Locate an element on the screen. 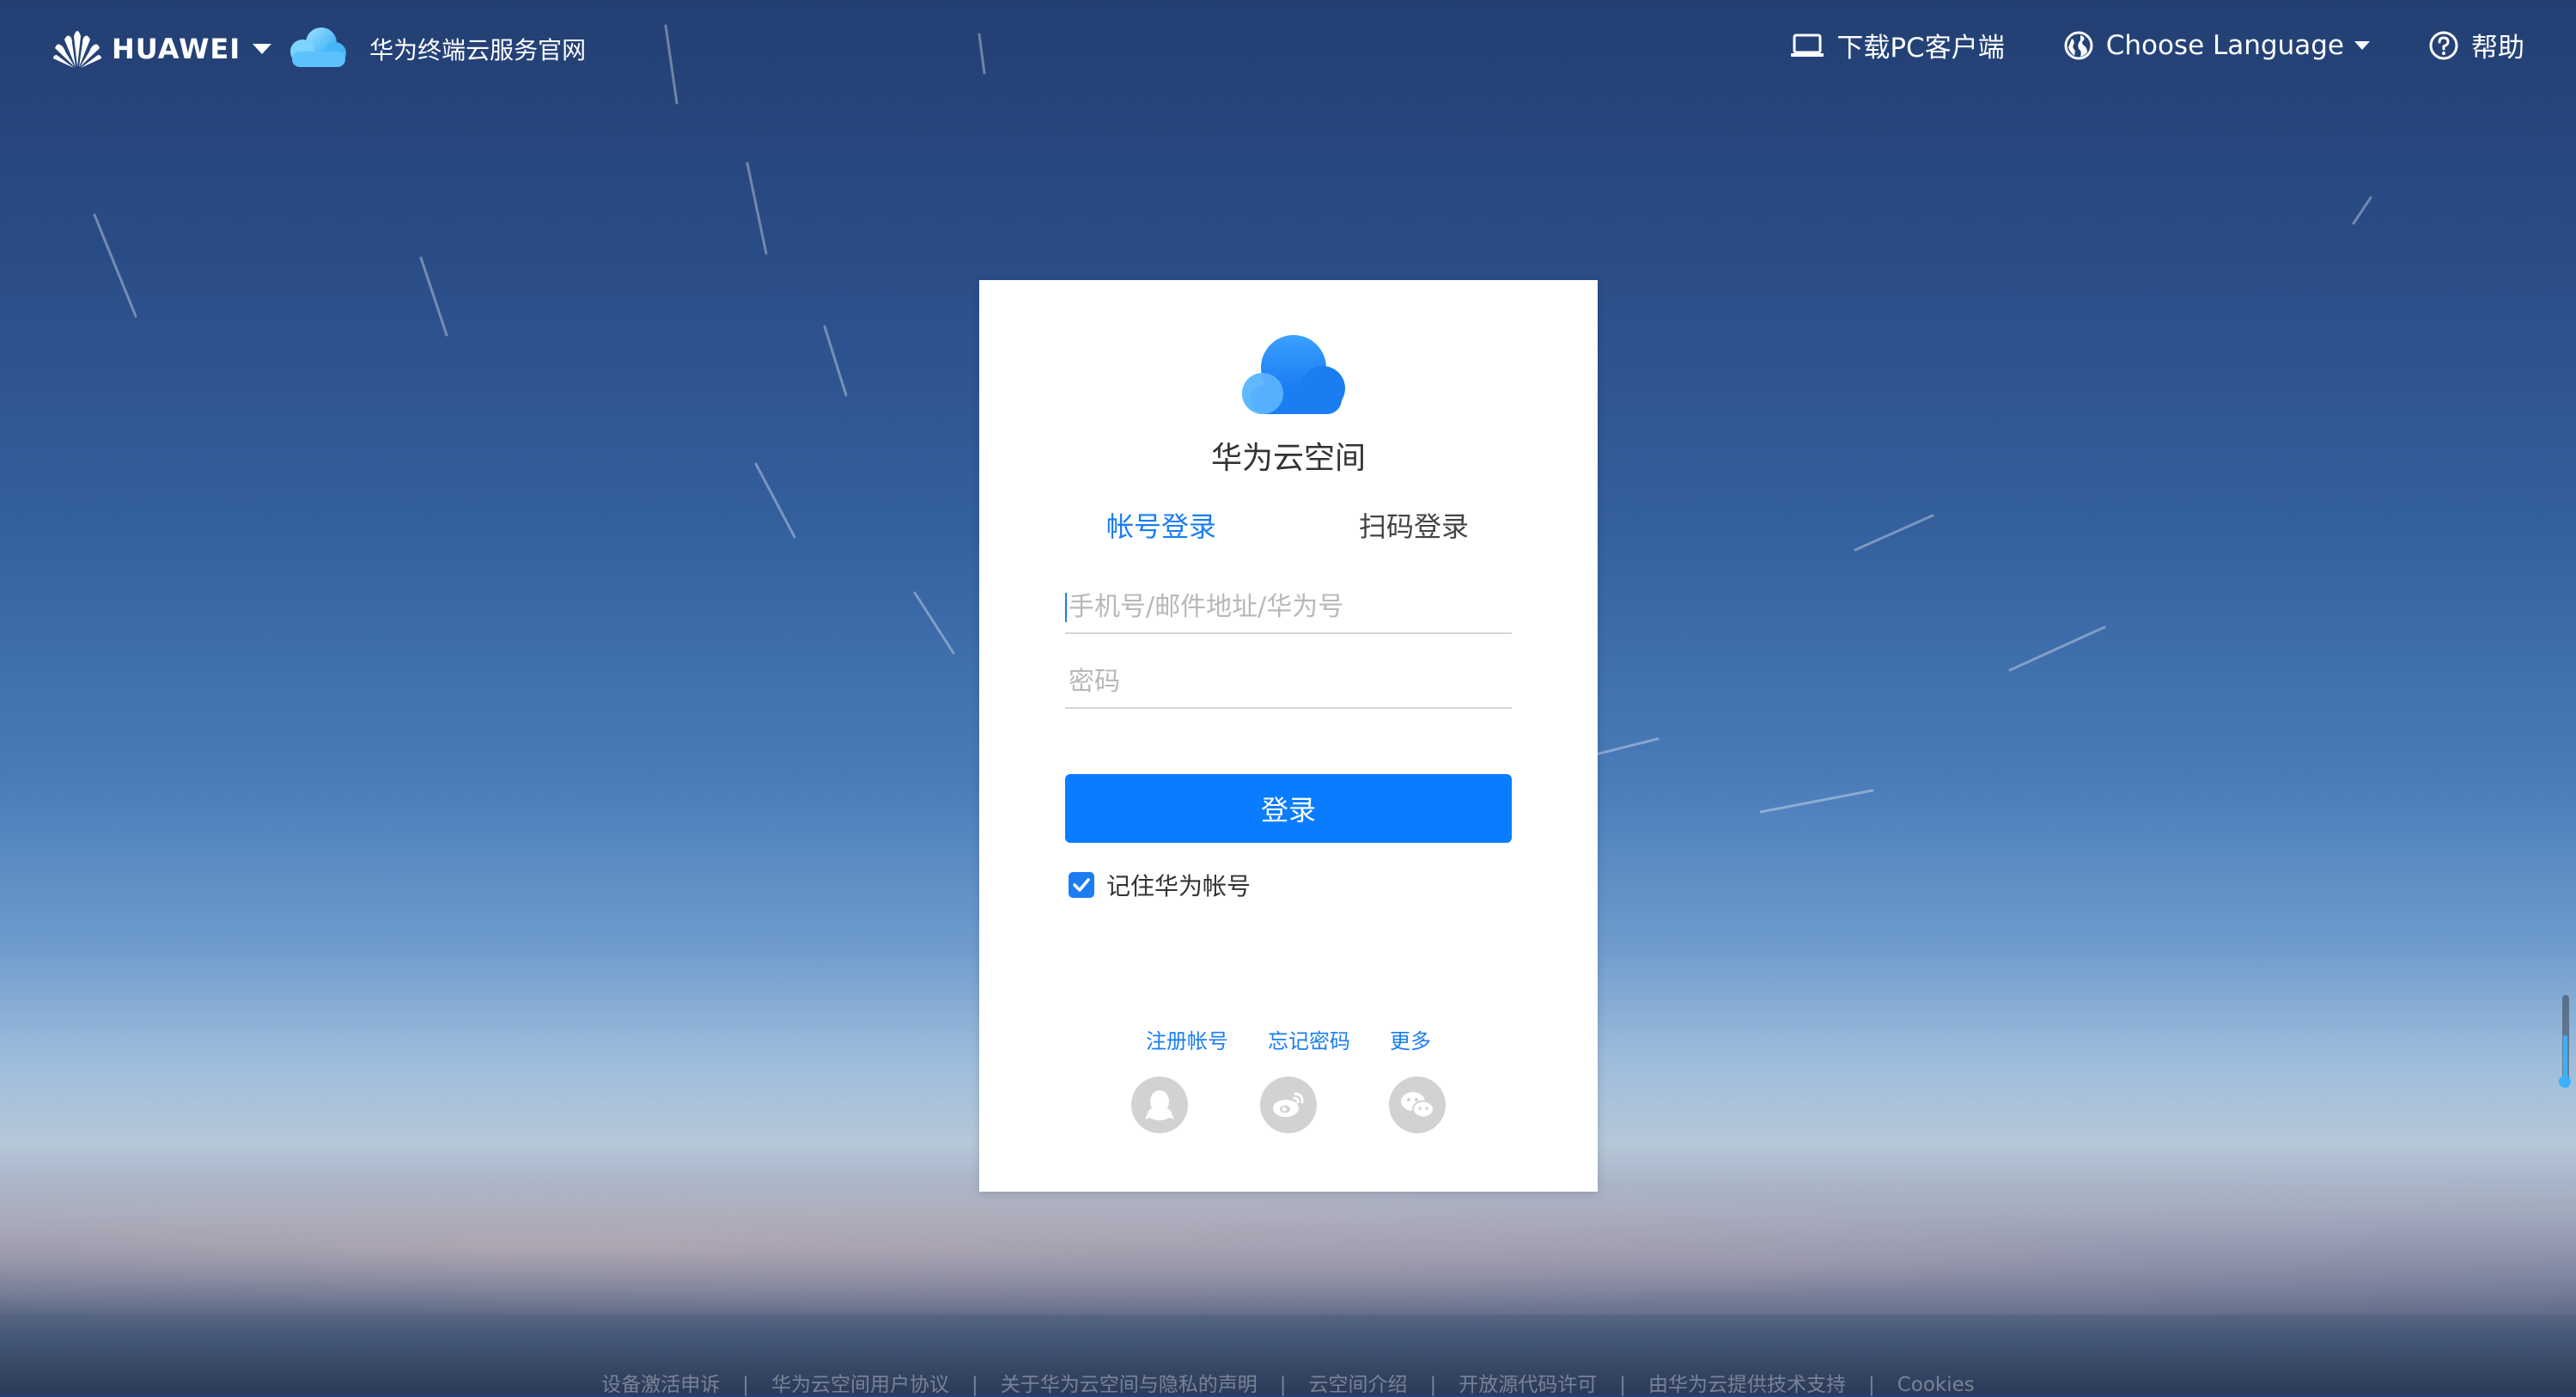  account-links: 注册帐号 忘记密码 更多 is located at coordinates (1288, 1039).